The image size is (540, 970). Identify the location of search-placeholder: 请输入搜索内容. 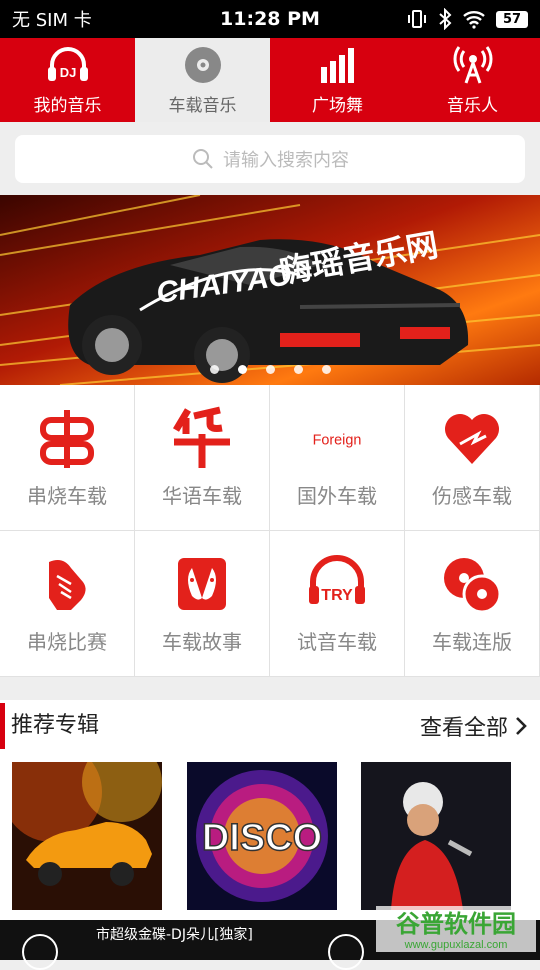
(286, 160).